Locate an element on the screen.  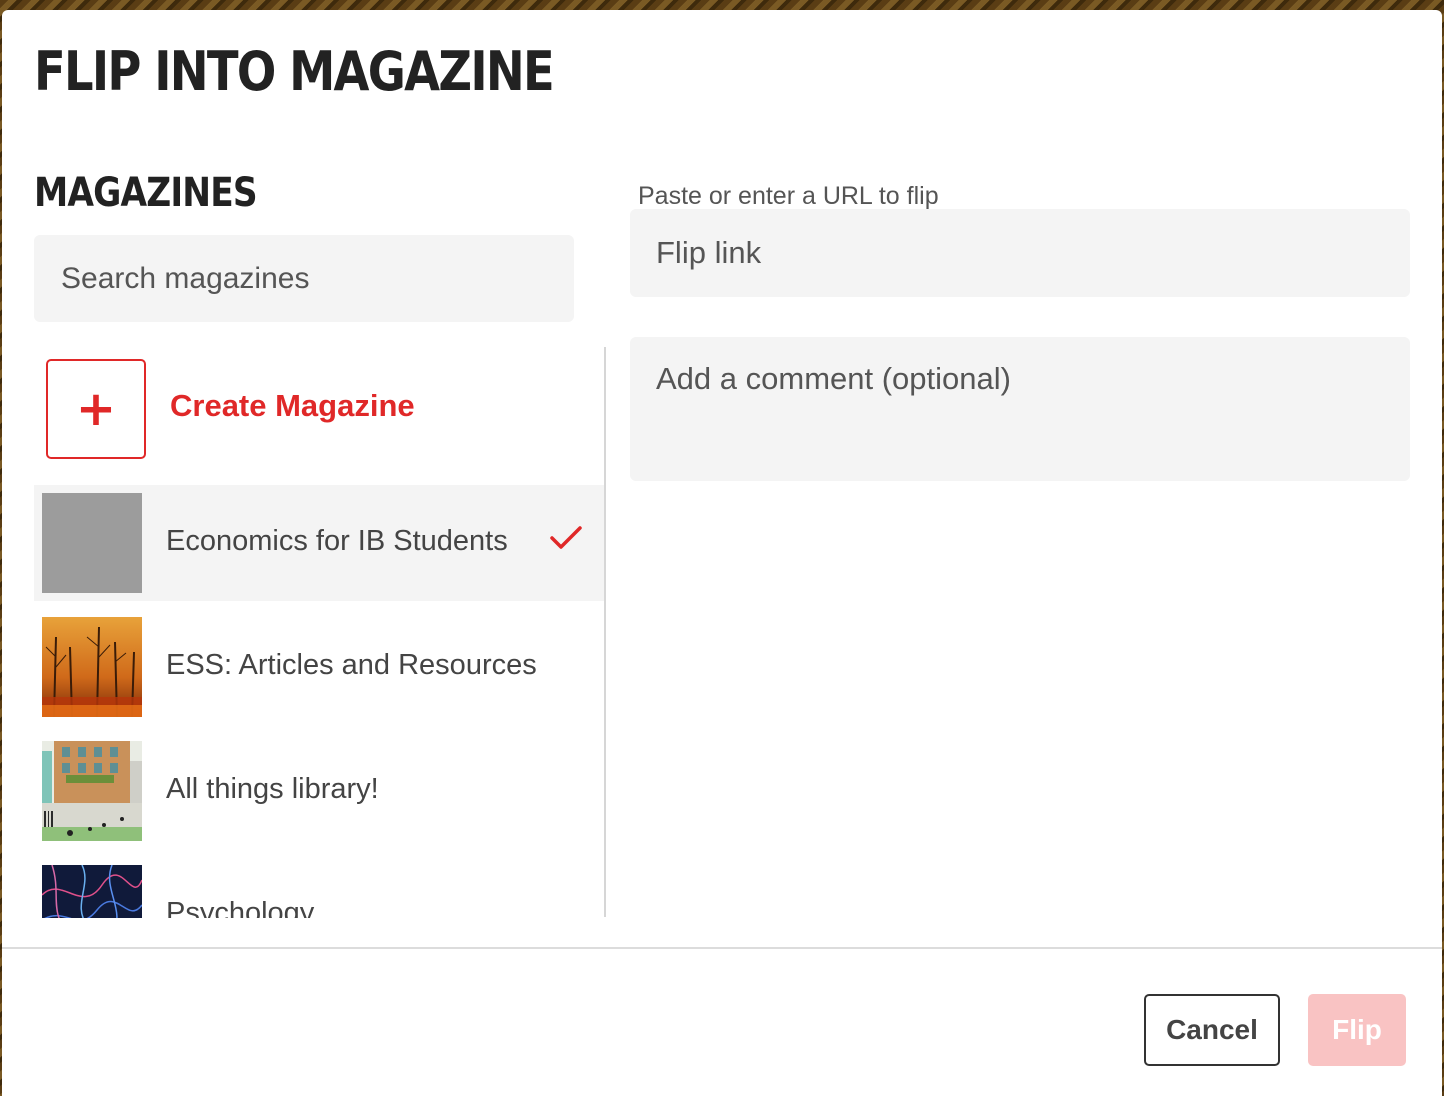
url-field-label: Paste or enter a URL to flip is located at coordinates (788, 196).